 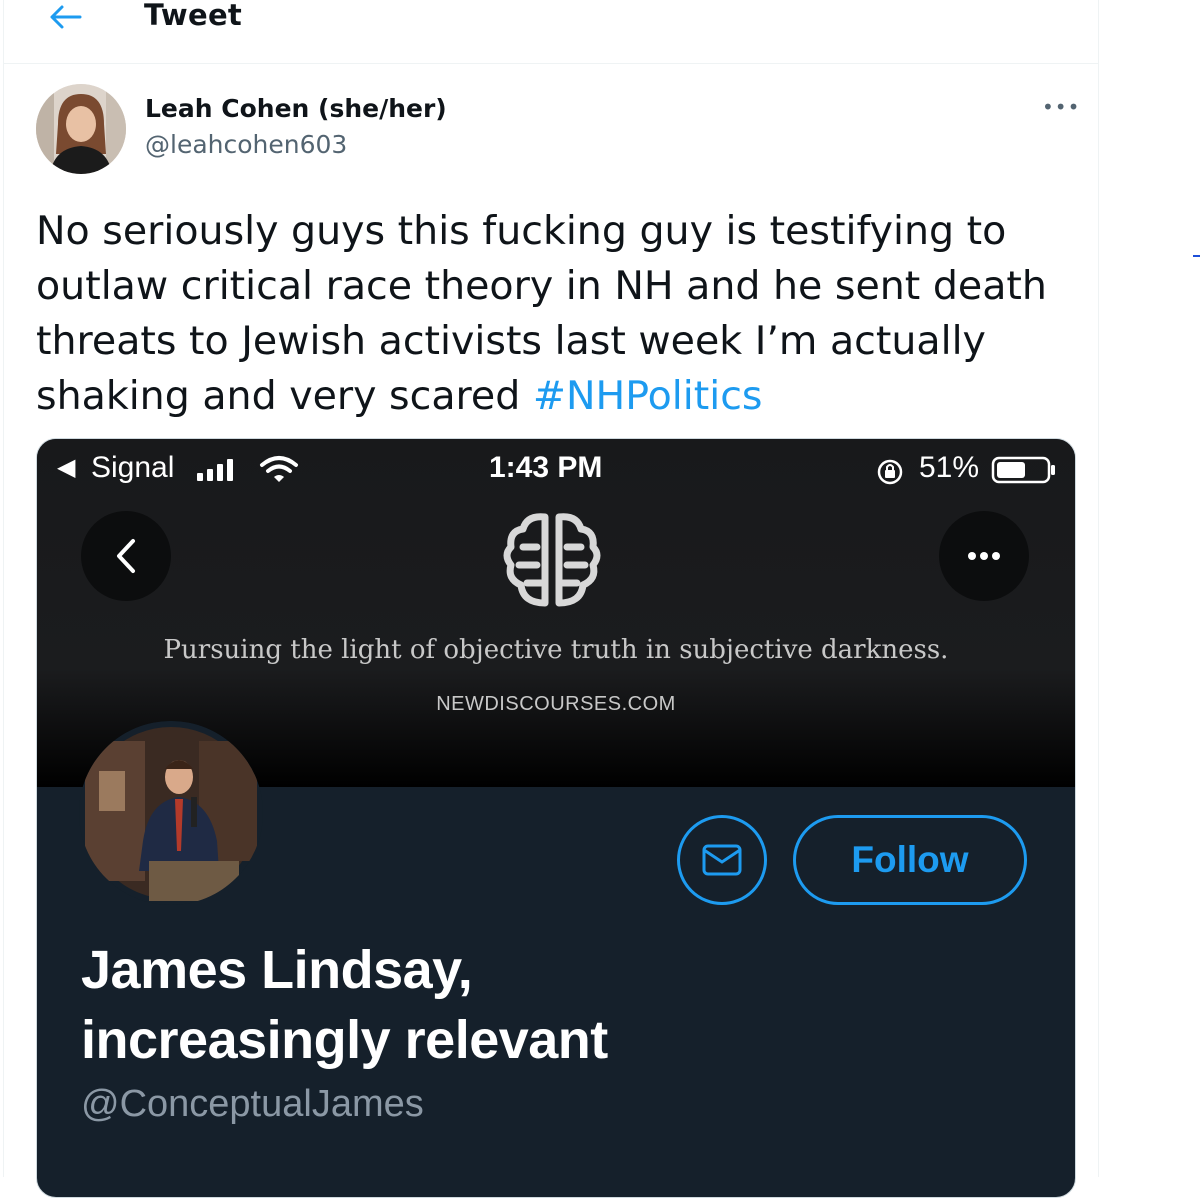 What do you see at coordinates (252, 1104) in the screenshot?
I see `profile-handle: @ConceptualJames` at bounding box center [252, 1104].